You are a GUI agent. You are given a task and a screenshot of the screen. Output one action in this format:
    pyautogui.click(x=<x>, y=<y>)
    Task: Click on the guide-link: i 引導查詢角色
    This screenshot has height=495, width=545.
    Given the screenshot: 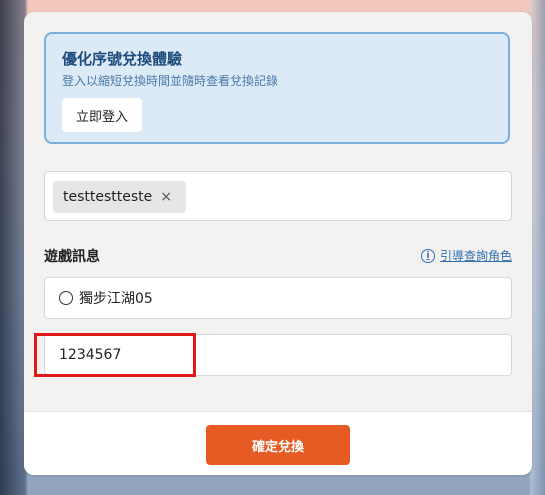 What is the action you would take?
    pyautogui.click(x=466, y=255)
    